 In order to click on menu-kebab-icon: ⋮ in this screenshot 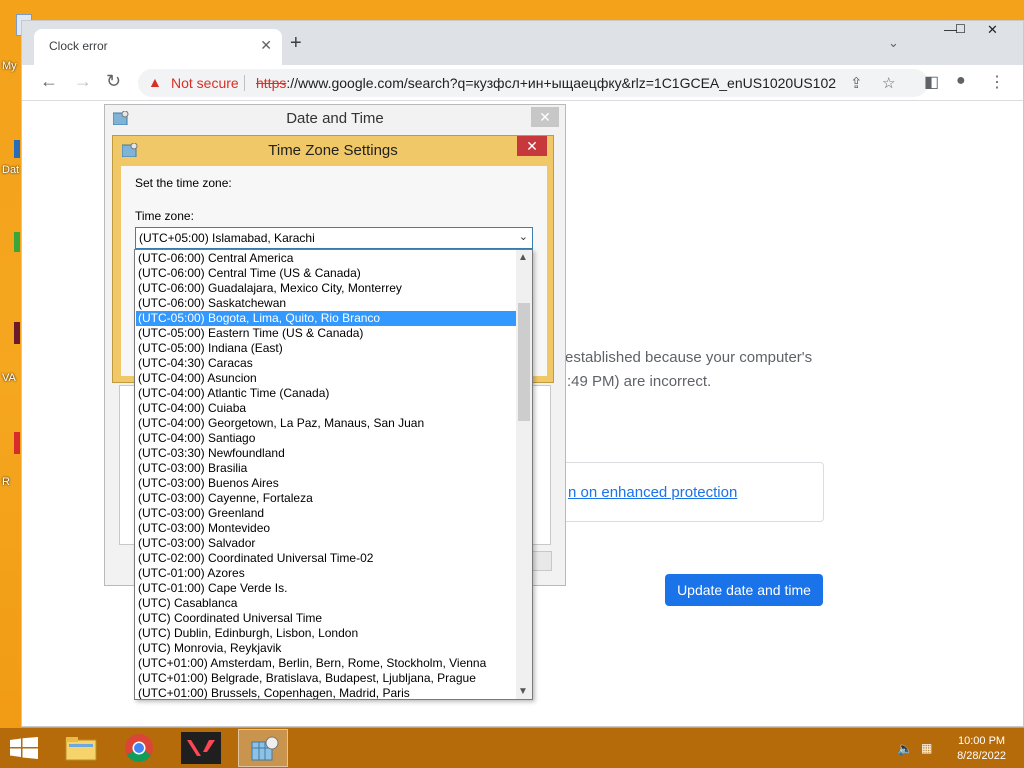, I will do `click(997, 82)`.